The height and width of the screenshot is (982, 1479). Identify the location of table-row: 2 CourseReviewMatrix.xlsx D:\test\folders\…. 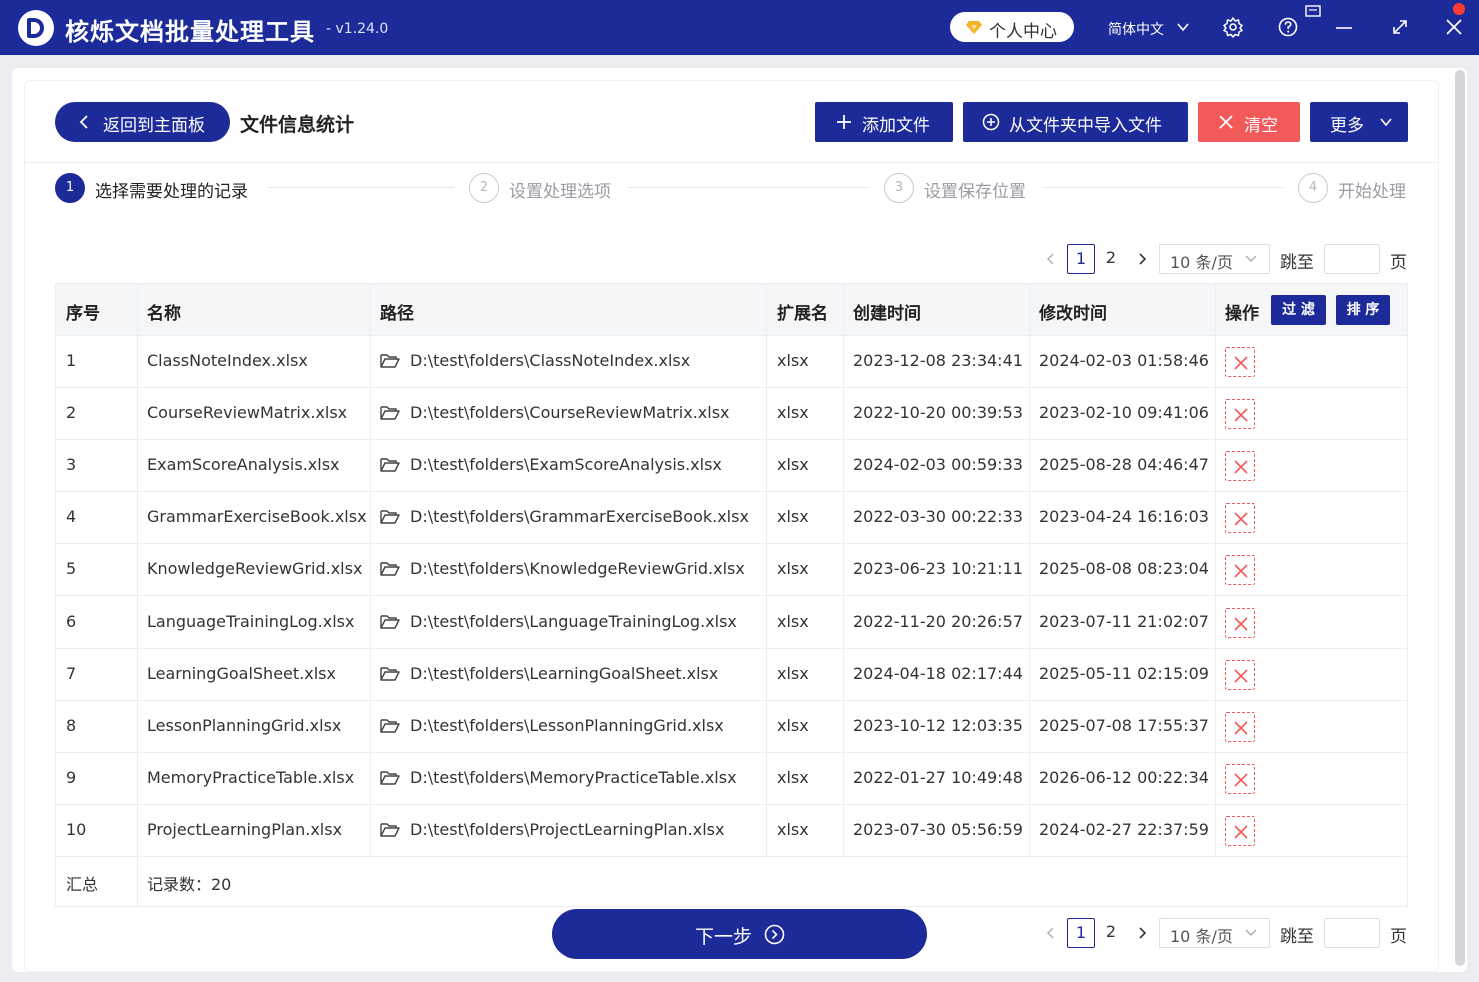
(731, 414).